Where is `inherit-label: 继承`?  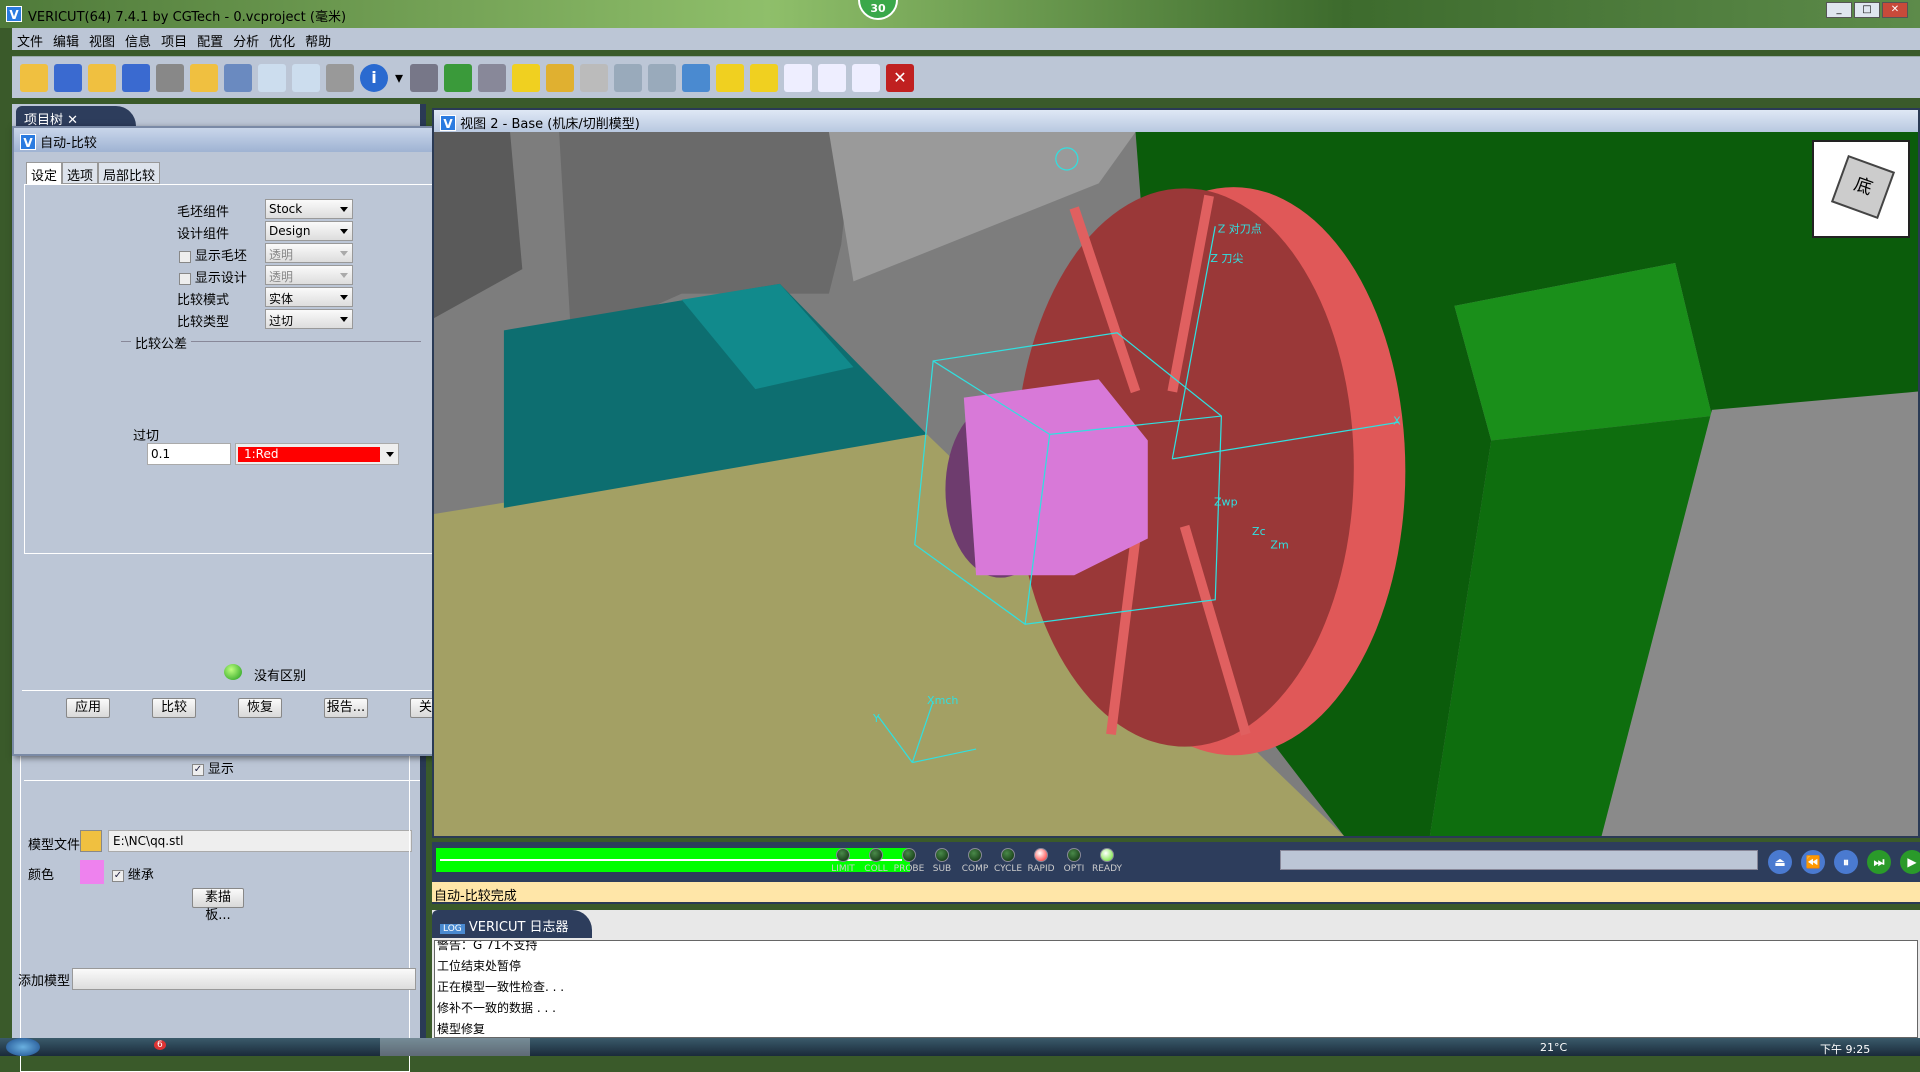 inherit-label: 继承 is located at coordinates (140, 875).